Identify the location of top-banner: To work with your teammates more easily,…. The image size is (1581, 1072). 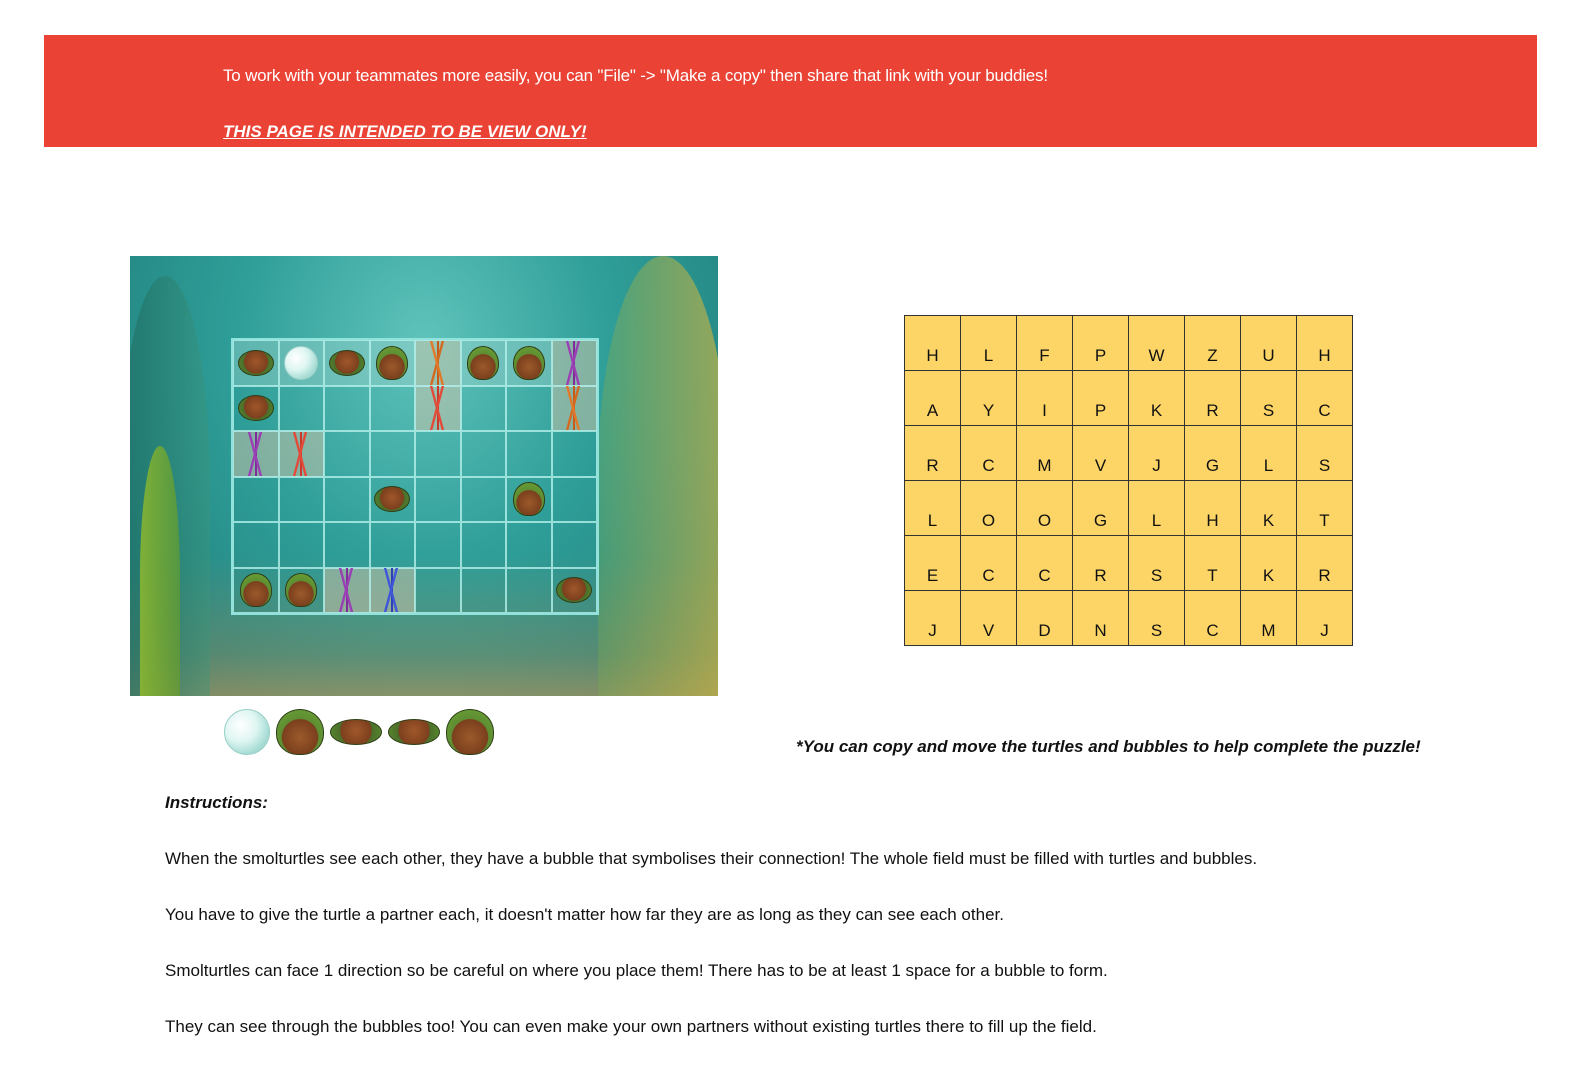
(790, 91).